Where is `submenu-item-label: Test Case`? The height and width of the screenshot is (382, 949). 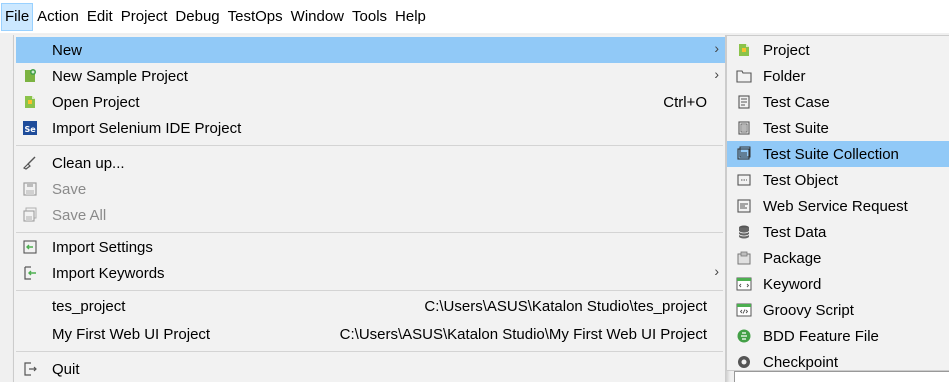
submenu-item-label: Test Case is located at coordinates (796, 102).